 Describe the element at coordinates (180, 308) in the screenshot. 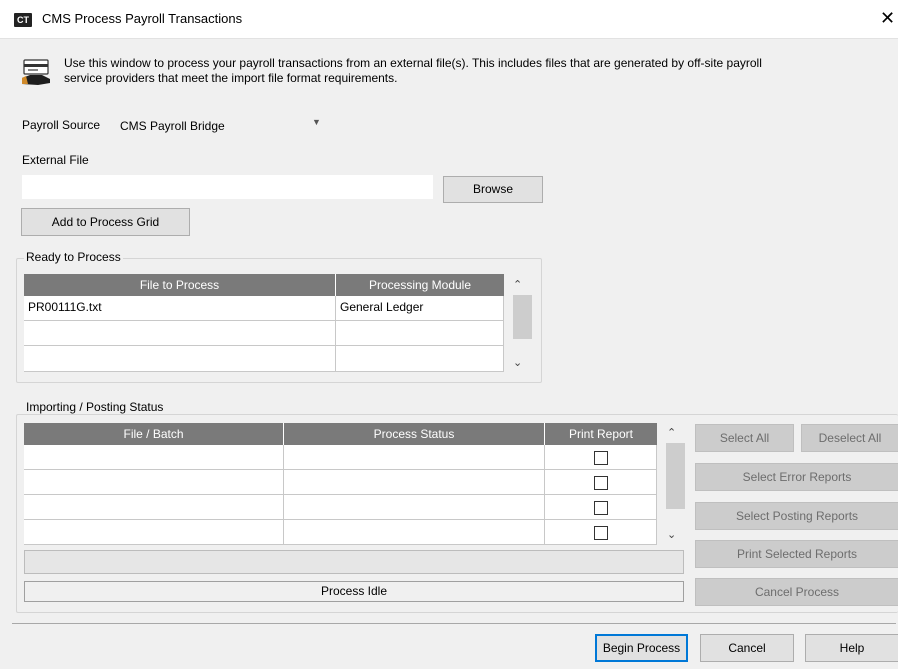

I see `table-row: PR00111G.txt` at that location.